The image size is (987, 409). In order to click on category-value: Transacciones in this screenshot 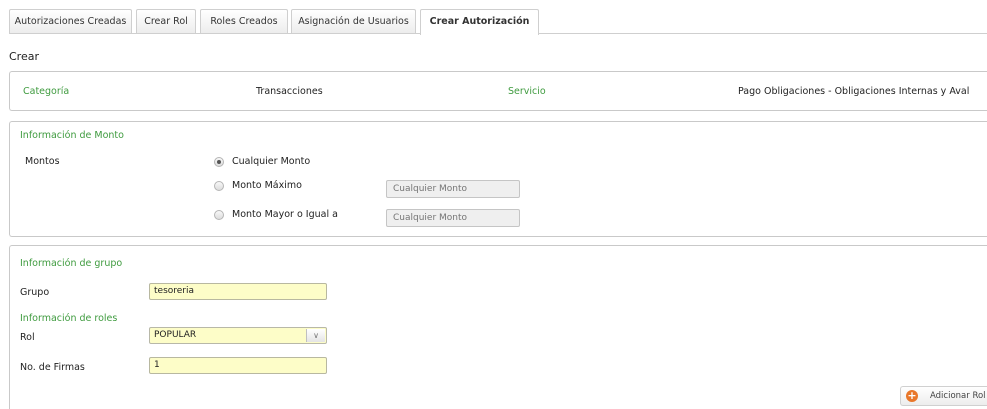, I will do `click(289, 91)`.